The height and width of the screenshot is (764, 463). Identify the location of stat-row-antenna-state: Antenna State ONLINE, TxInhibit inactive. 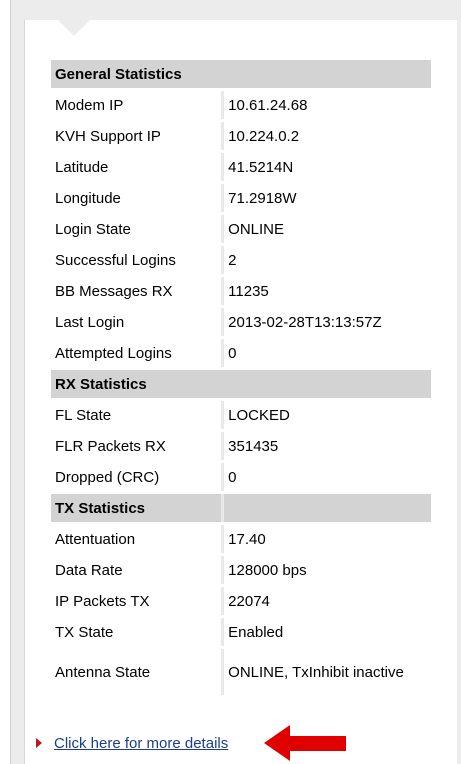
(241, 672).